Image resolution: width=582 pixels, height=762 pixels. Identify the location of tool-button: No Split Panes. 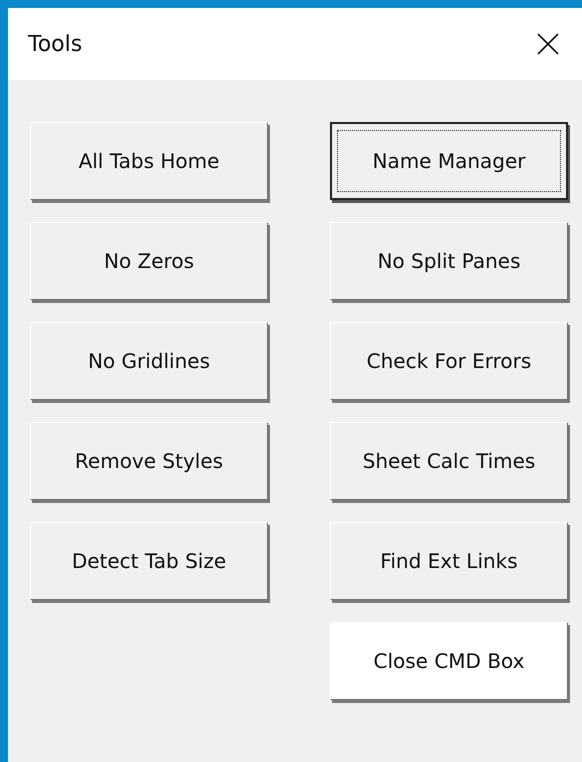
(449, 261).